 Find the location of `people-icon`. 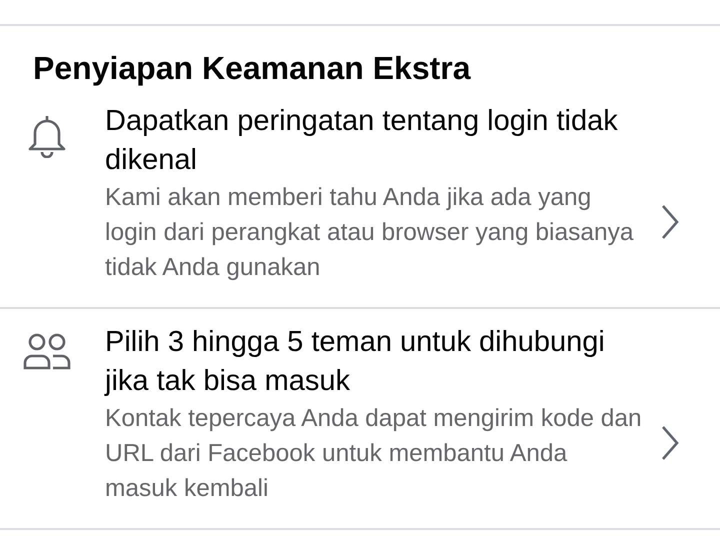

people-icon is located at coordinates (46, 352).